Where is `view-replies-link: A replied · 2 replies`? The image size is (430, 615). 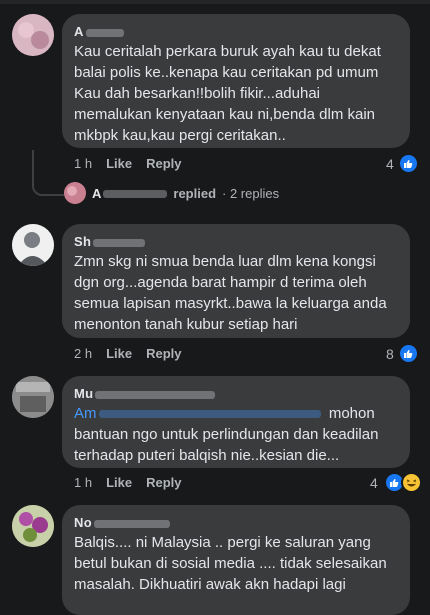
view-replies-link: A replied · 2 replies is located at coordinates (171, 193).